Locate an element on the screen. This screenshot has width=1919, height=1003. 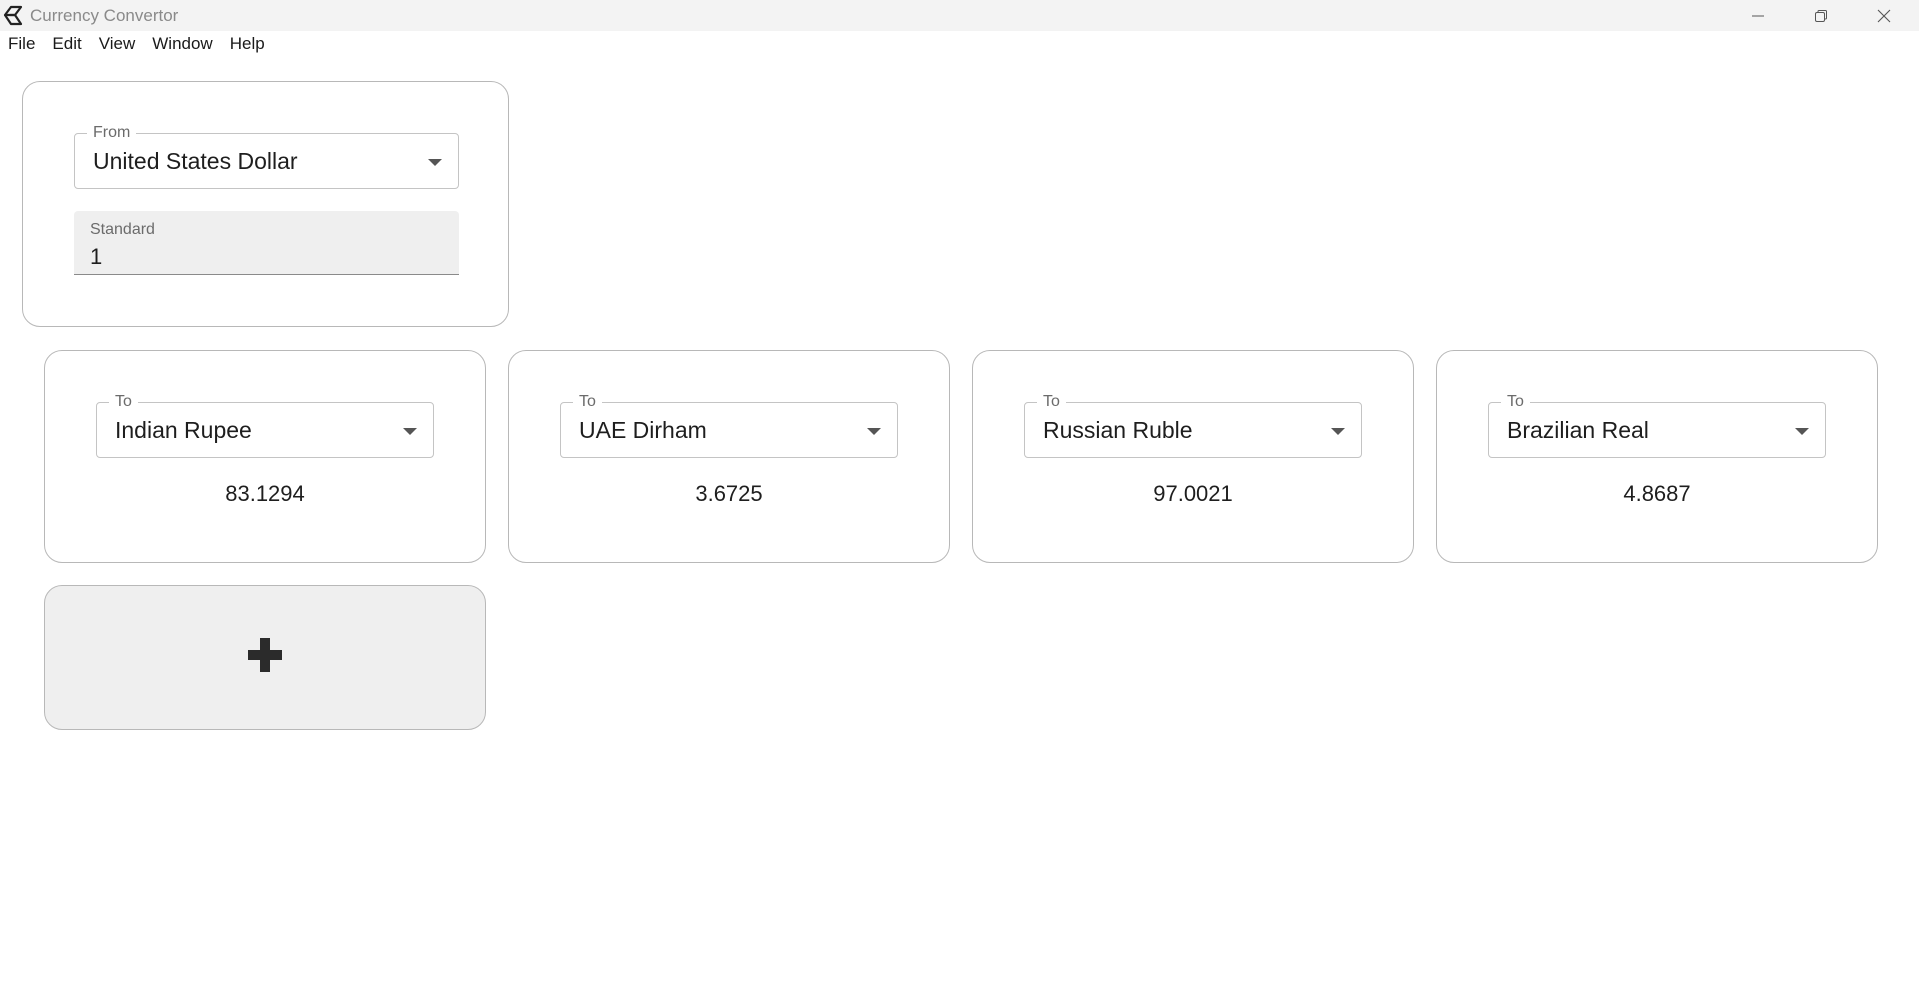
minimize-icon is located at coordinates (1758, 16).